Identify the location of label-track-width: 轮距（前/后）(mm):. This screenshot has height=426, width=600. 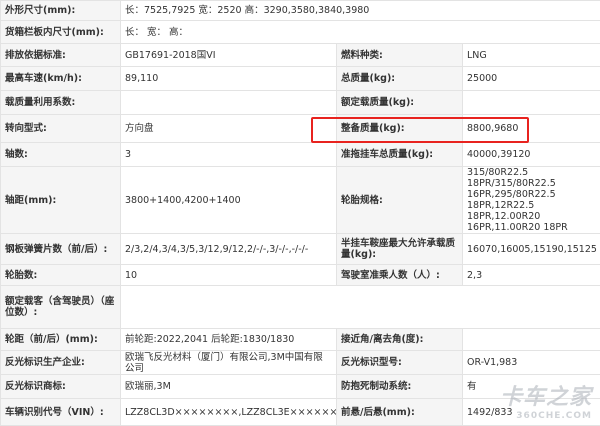
(61, 340).